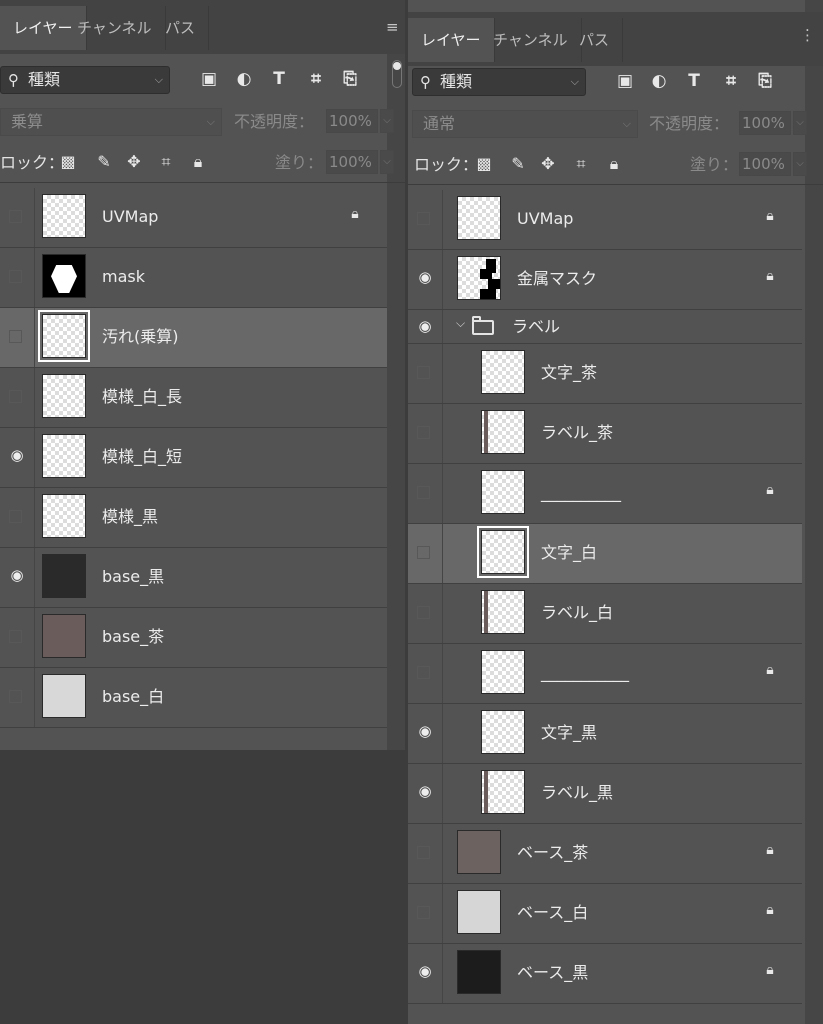  Describe the element at coordinates (134, 162) in the screenshot. I see `lock-position-icon: ✥` at that location.